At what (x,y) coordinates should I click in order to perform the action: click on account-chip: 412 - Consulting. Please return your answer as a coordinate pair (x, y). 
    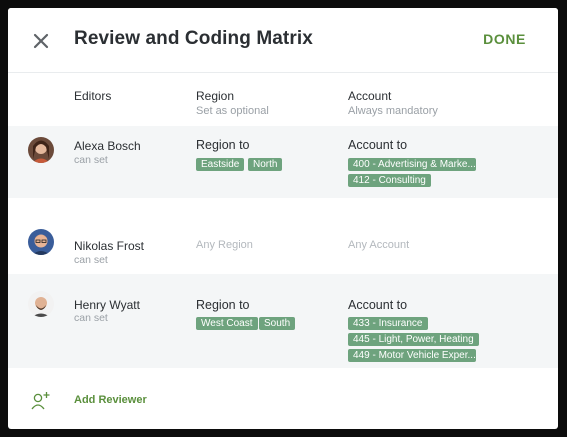
    Looking at the image, I should click on (389, 180).